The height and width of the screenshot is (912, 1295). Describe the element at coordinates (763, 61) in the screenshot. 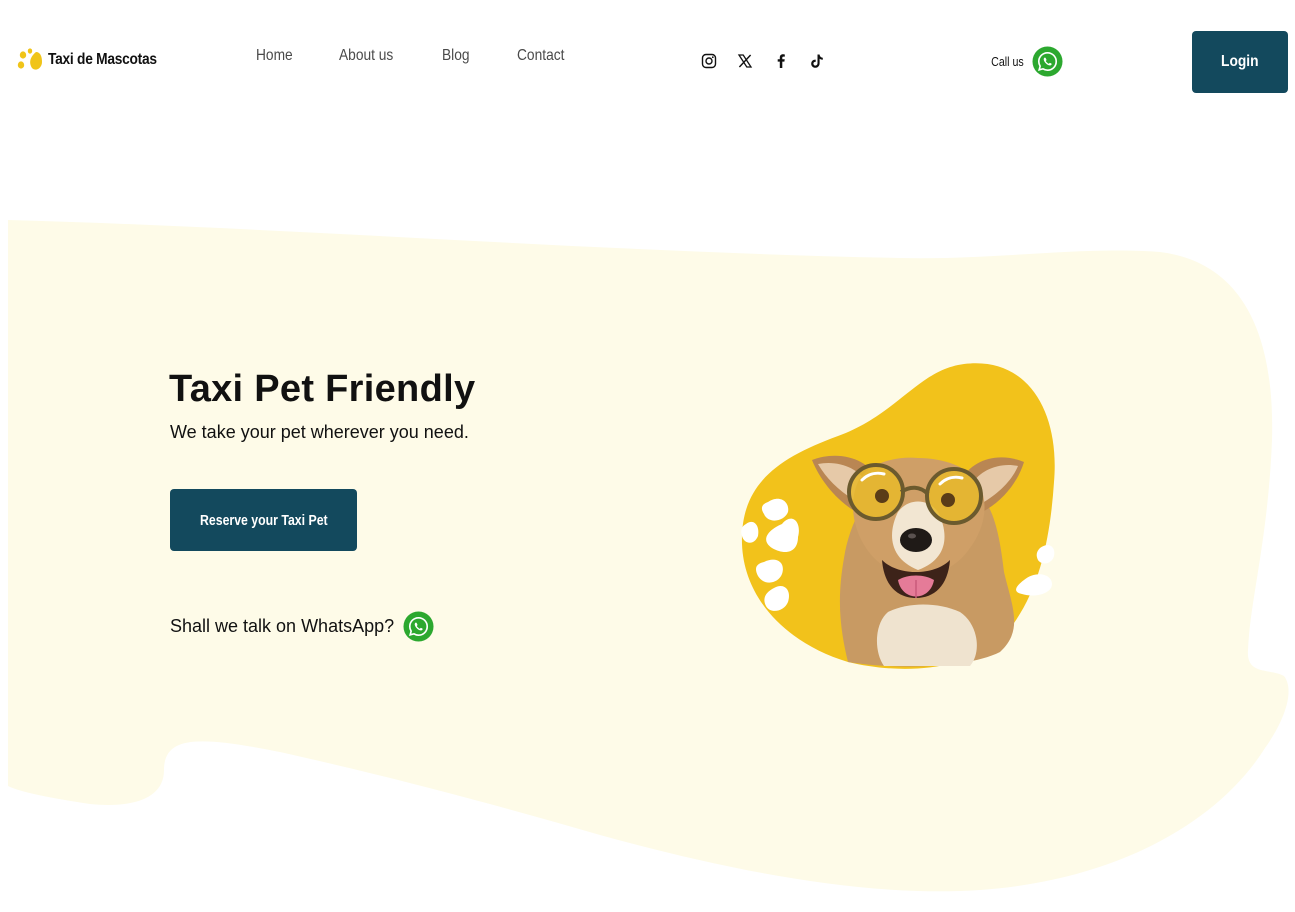

I see `social-links` at that location.